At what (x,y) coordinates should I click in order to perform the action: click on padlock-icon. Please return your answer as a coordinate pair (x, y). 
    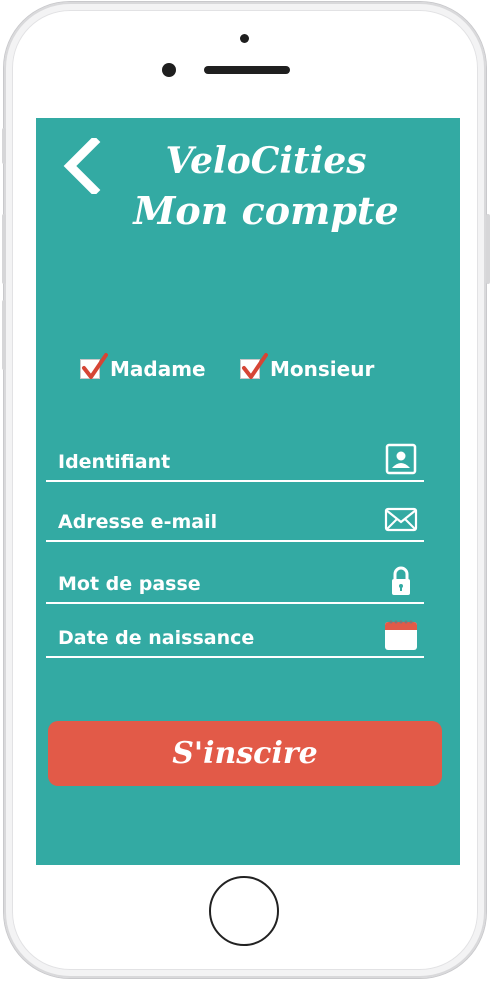
    Looking at the image, I should click on (401, 580).